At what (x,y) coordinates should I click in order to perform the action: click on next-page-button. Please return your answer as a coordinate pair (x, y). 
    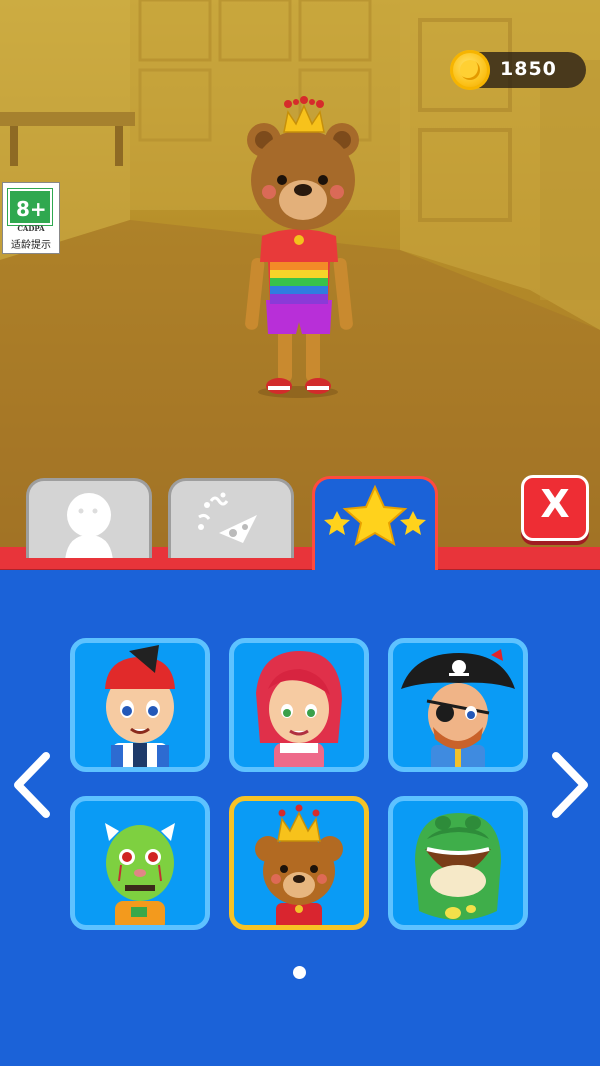
    Looking at the image, I should click on (569, 785).